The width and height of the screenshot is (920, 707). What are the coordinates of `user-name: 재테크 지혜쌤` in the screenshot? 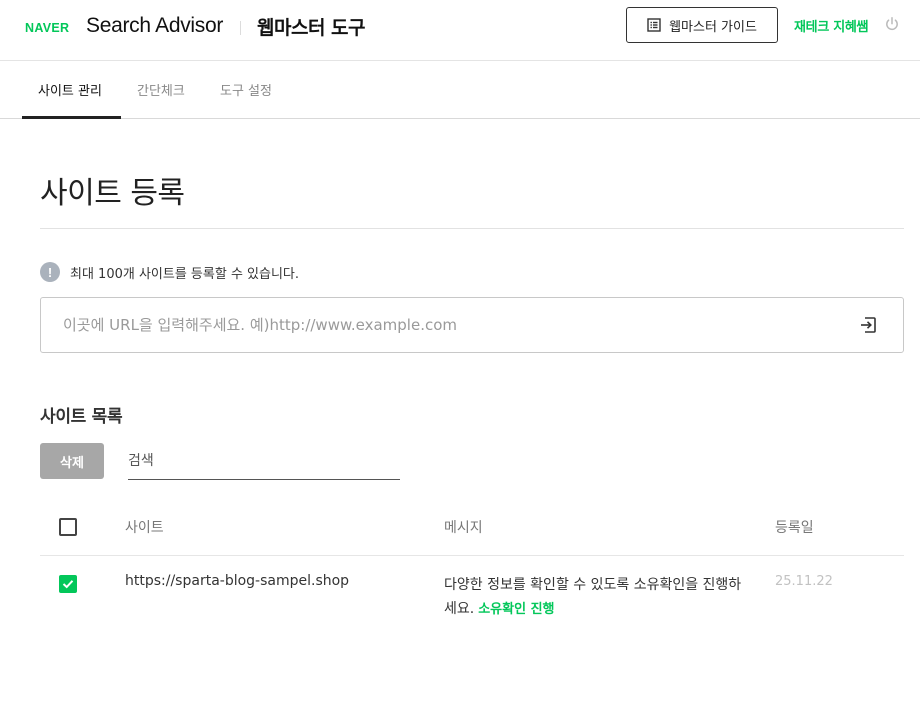 It's located at (831, 25).